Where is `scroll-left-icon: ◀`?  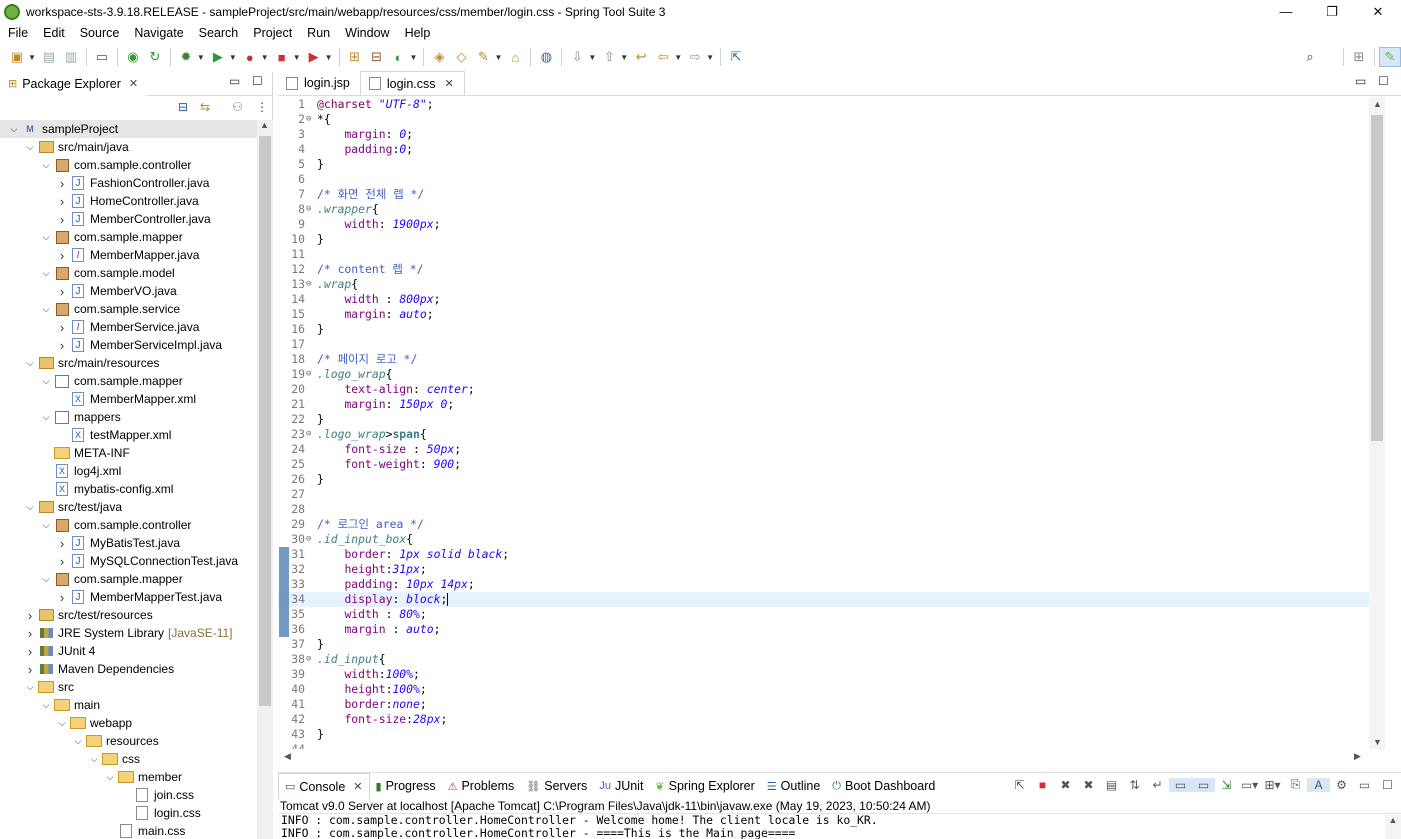
scroll-left-icon: ◀ is located at coordinates (287, 756).